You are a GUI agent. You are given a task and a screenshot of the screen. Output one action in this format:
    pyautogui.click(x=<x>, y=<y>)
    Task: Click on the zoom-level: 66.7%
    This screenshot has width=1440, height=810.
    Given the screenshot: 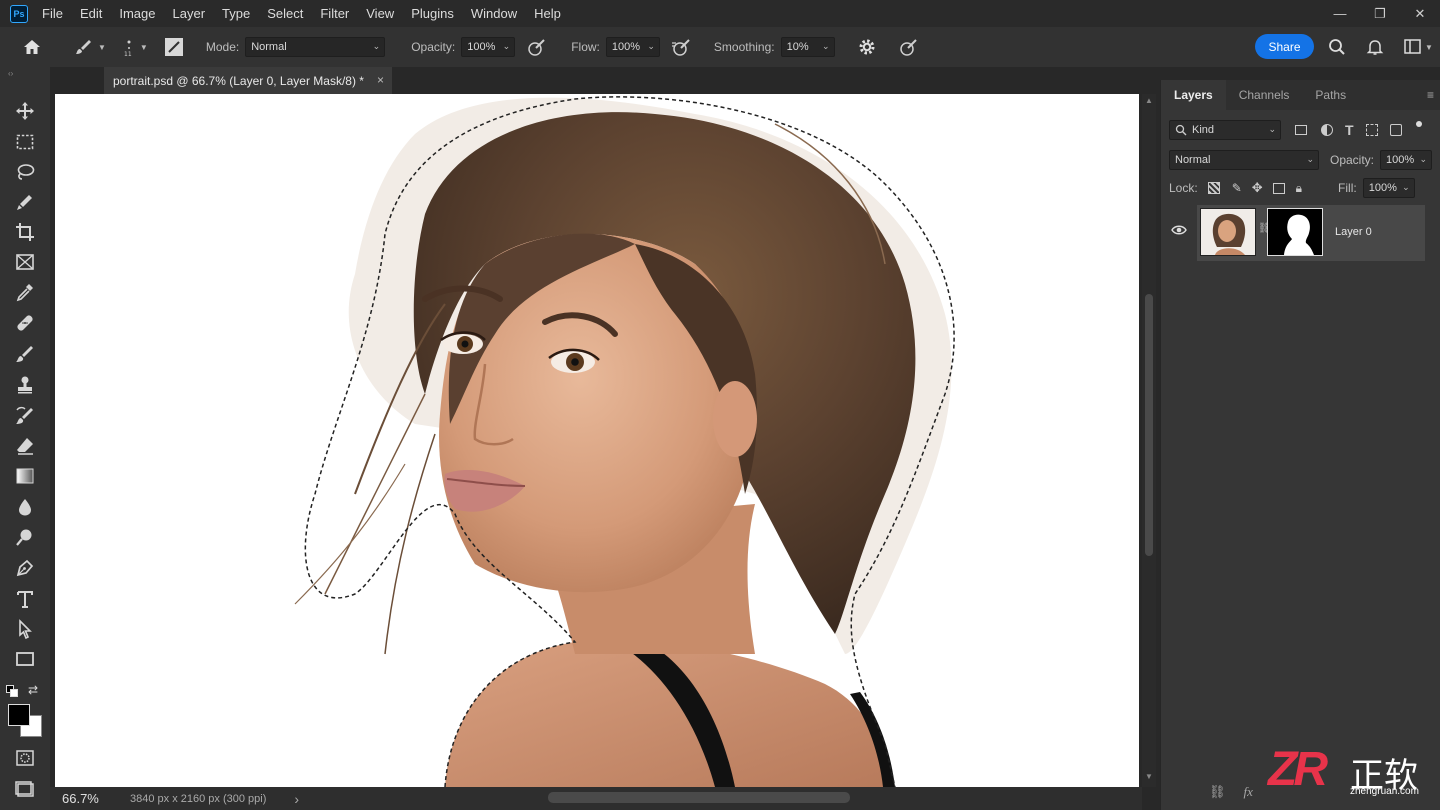 What is the action you would take?
    pyautogui.click(x=90, y=798)
    